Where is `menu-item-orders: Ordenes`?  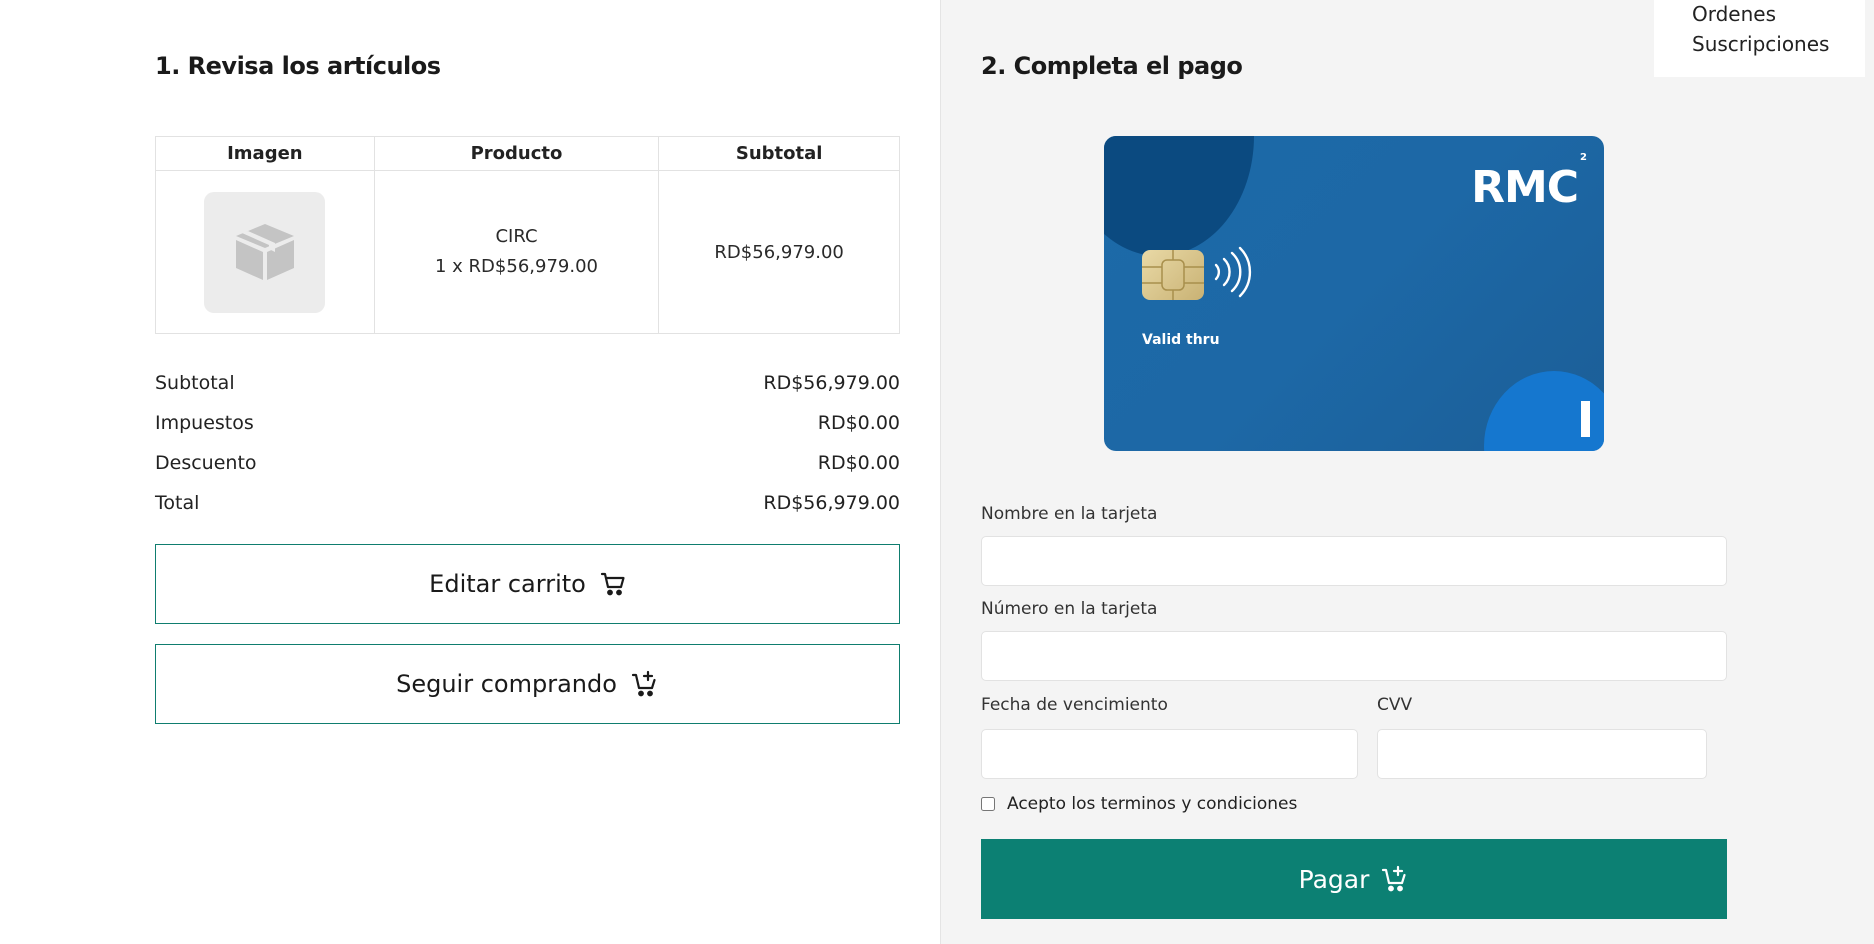
menu-item-orders: Ordenes is located at coordinates (1734, 14).